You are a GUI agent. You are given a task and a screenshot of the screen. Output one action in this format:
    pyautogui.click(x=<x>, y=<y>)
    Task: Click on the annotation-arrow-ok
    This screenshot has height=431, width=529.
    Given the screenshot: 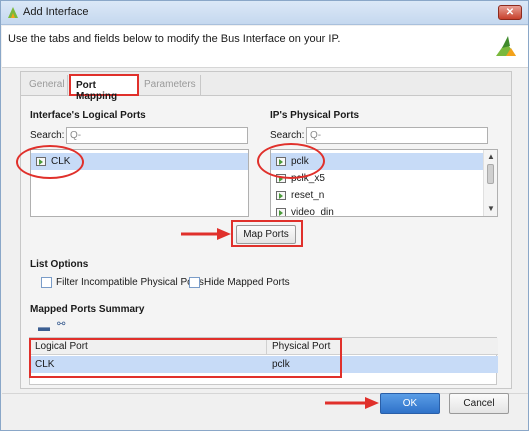 What is the action you would take?
    pyautogui.click(x=352, y=403)
    